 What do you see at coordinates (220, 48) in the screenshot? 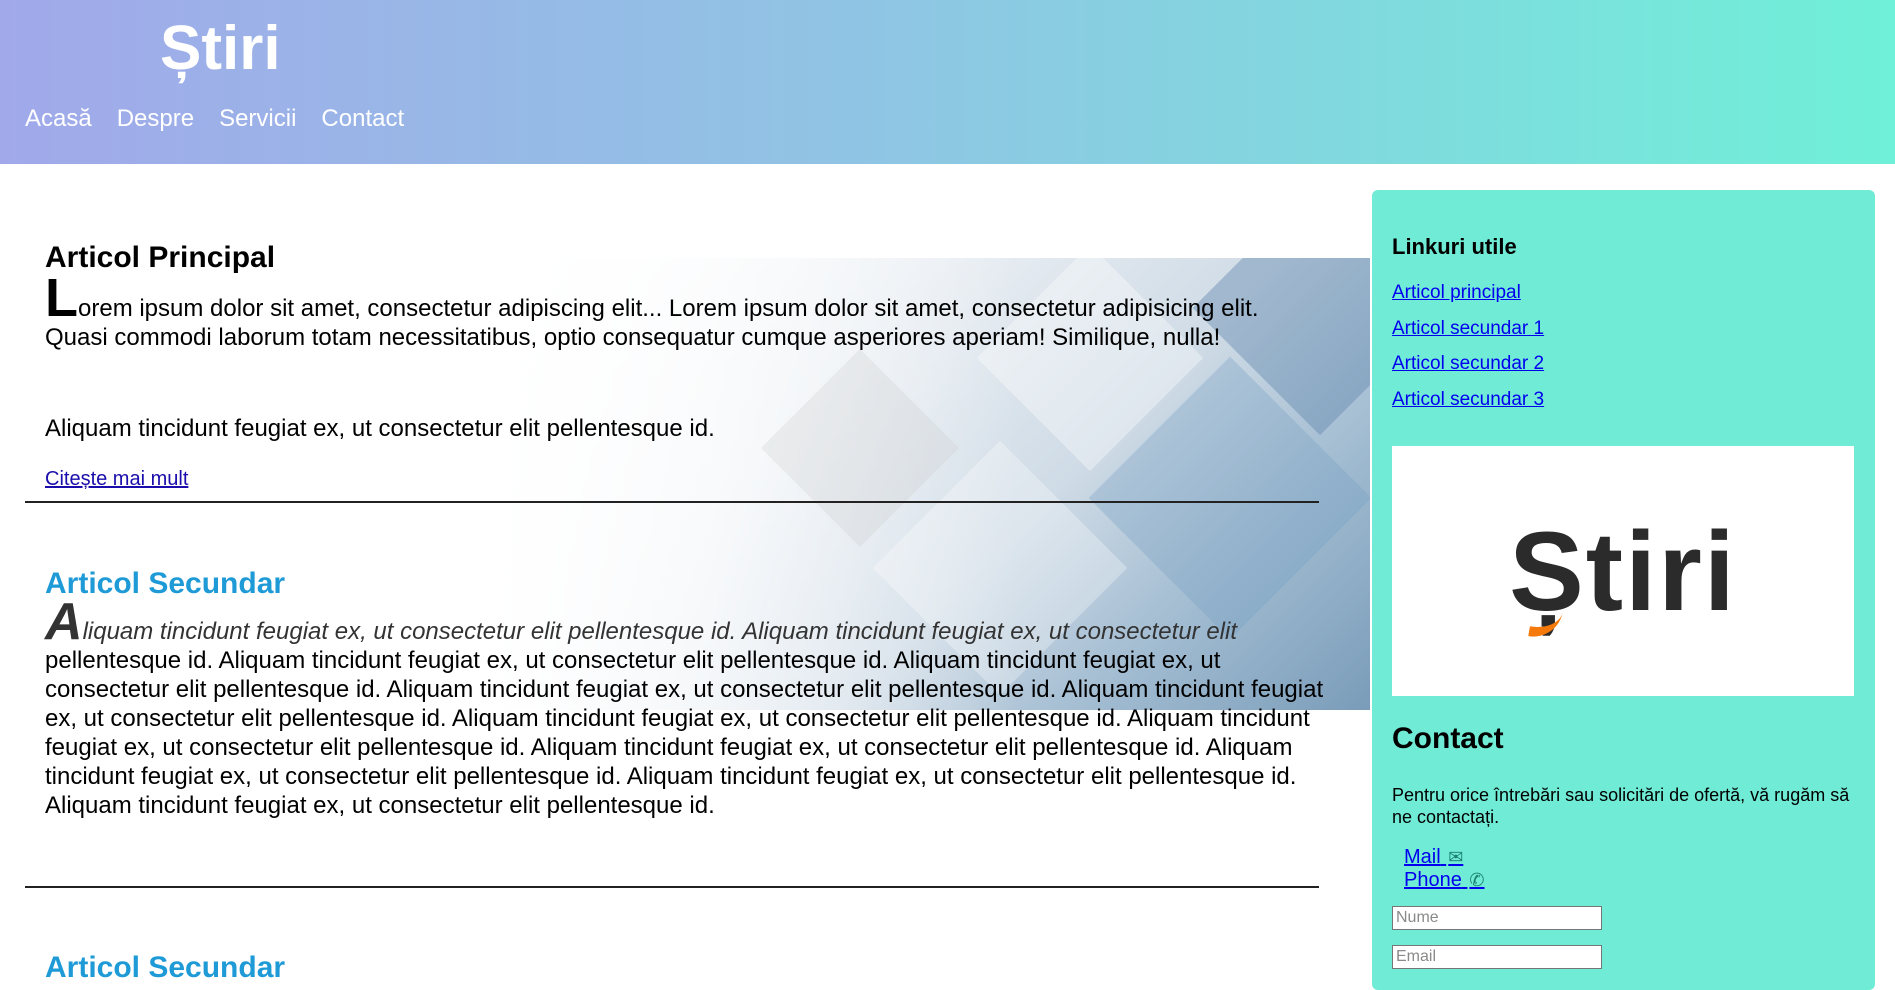
I see `site-title: Știri` at bounding box center [220, 48].